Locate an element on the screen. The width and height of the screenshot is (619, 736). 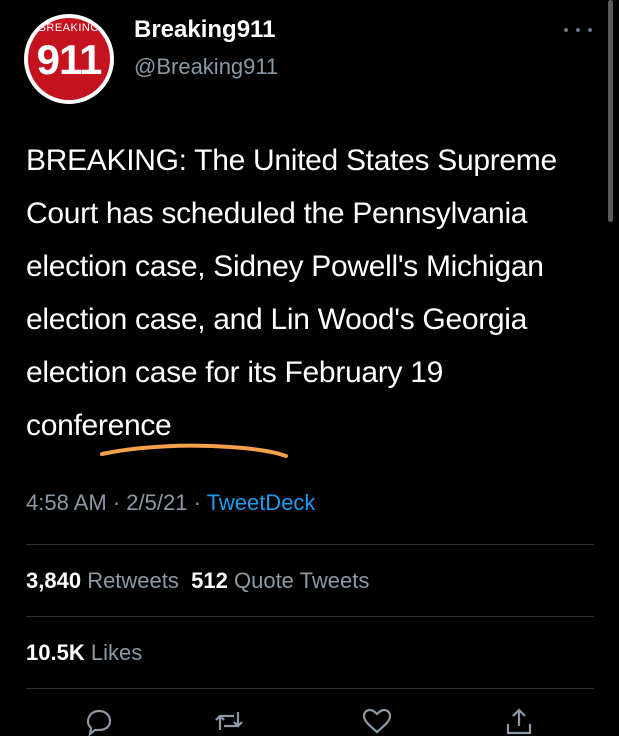
likes-label: Likes is located at coordinates (116, 652).